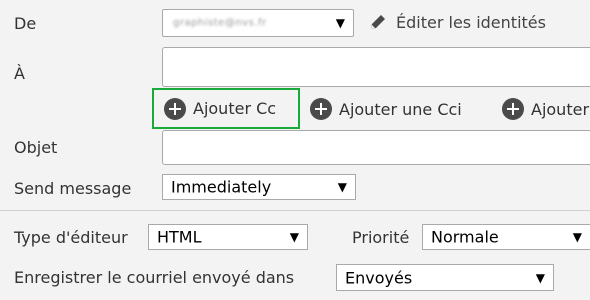 The height and width of the screenshot is (300, 590). I want to click on send-message-select: Immediately ▼, so click(259, 187).